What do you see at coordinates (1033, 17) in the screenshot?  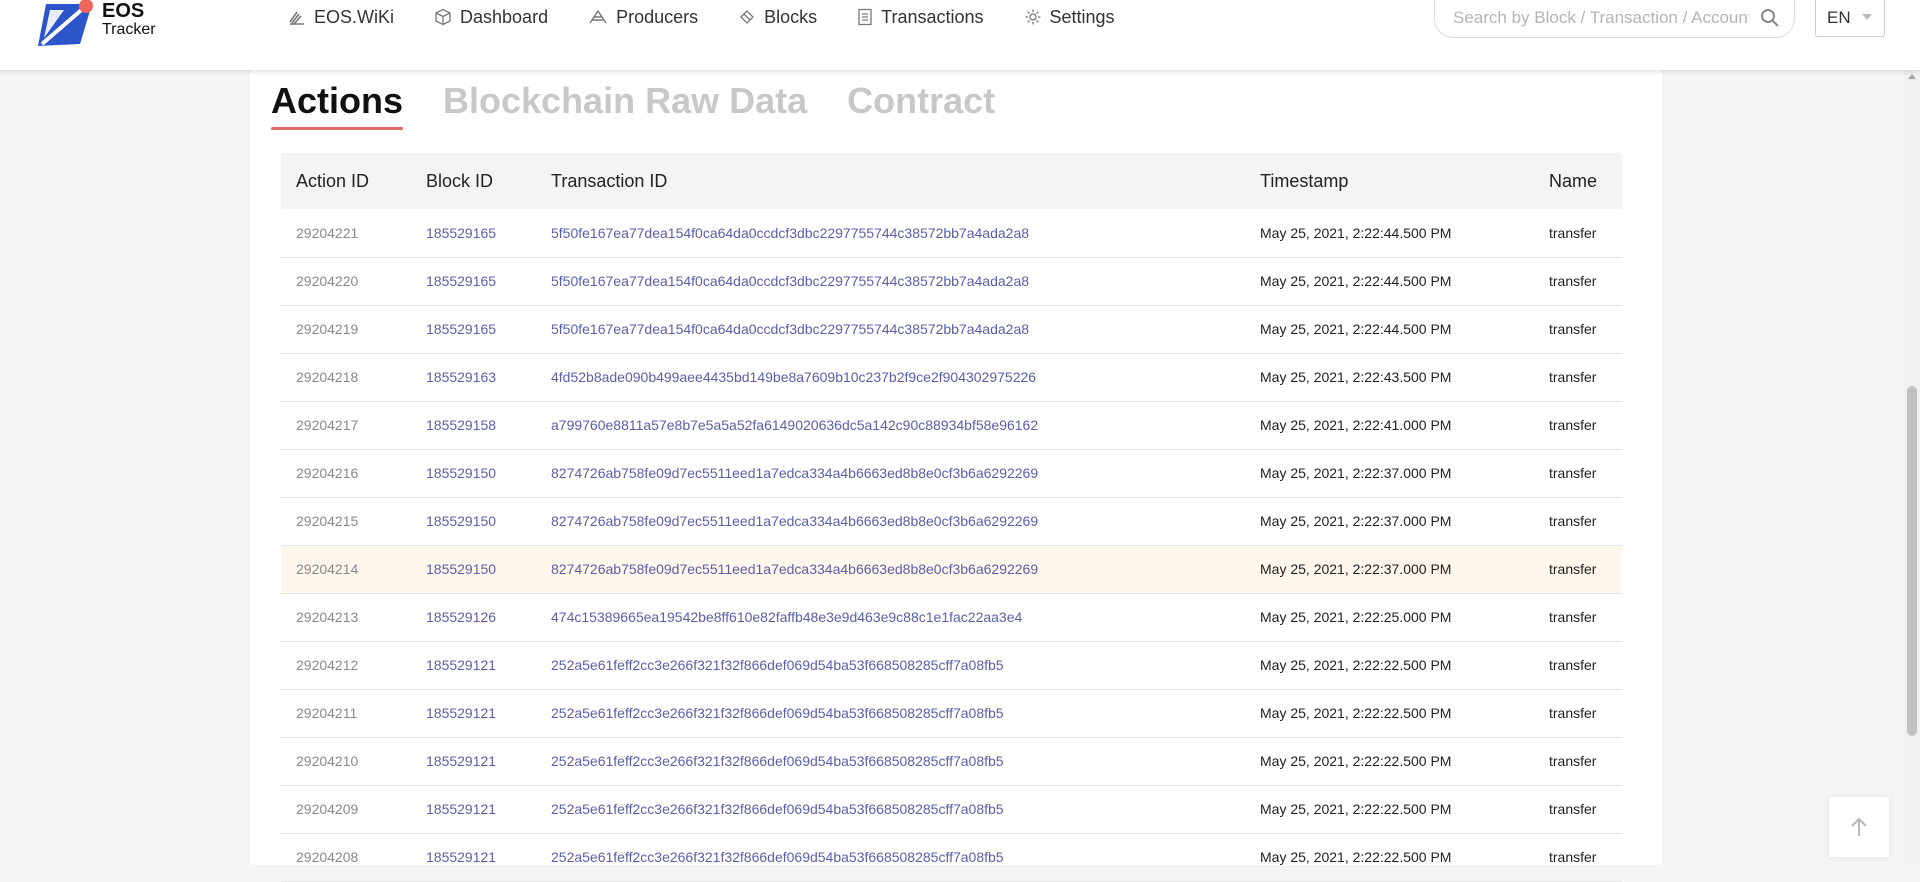 I see `gear-icon` at bounding box center [1033, 17].